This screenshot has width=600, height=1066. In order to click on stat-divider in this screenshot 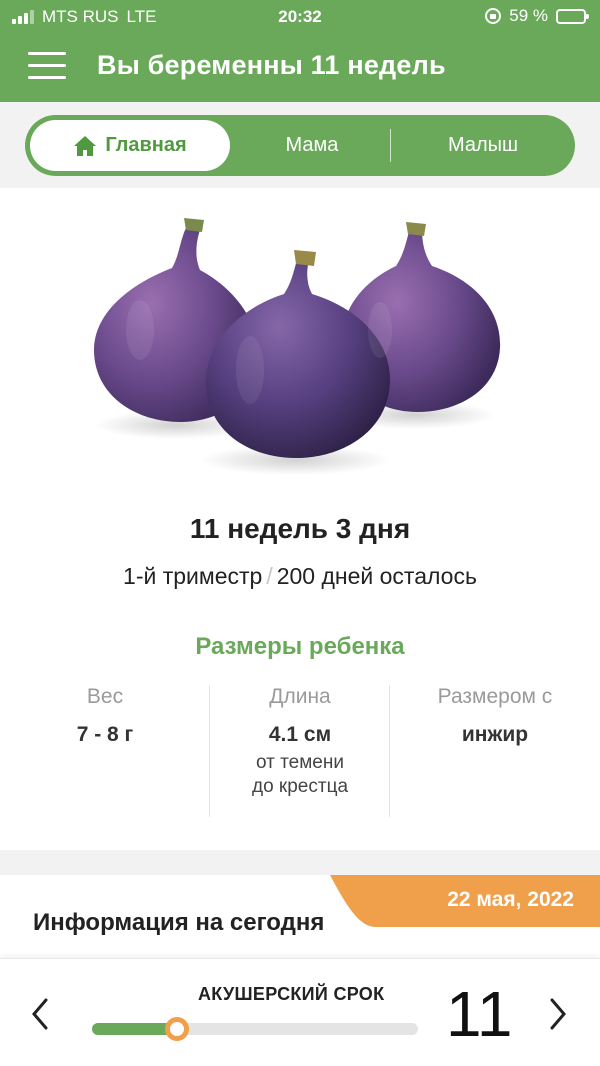, I will do `click(389, 751)`.